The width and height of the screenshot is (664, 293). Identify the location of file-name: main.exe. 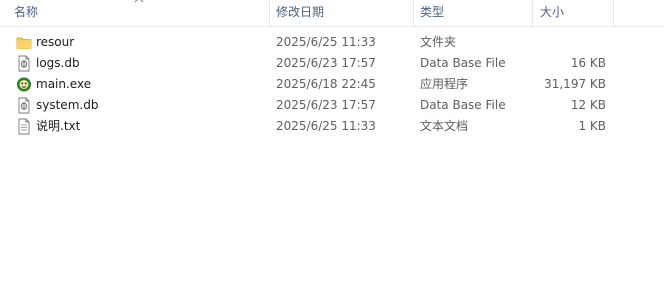
(64, 84).